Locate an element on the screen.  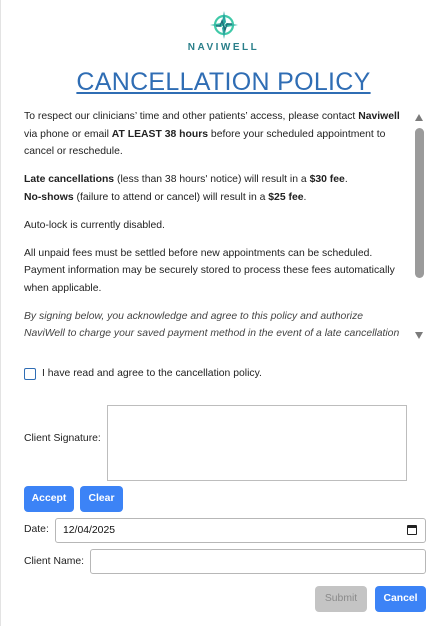
scroll-down-arrow-icon is located at coordinates (419, 335).